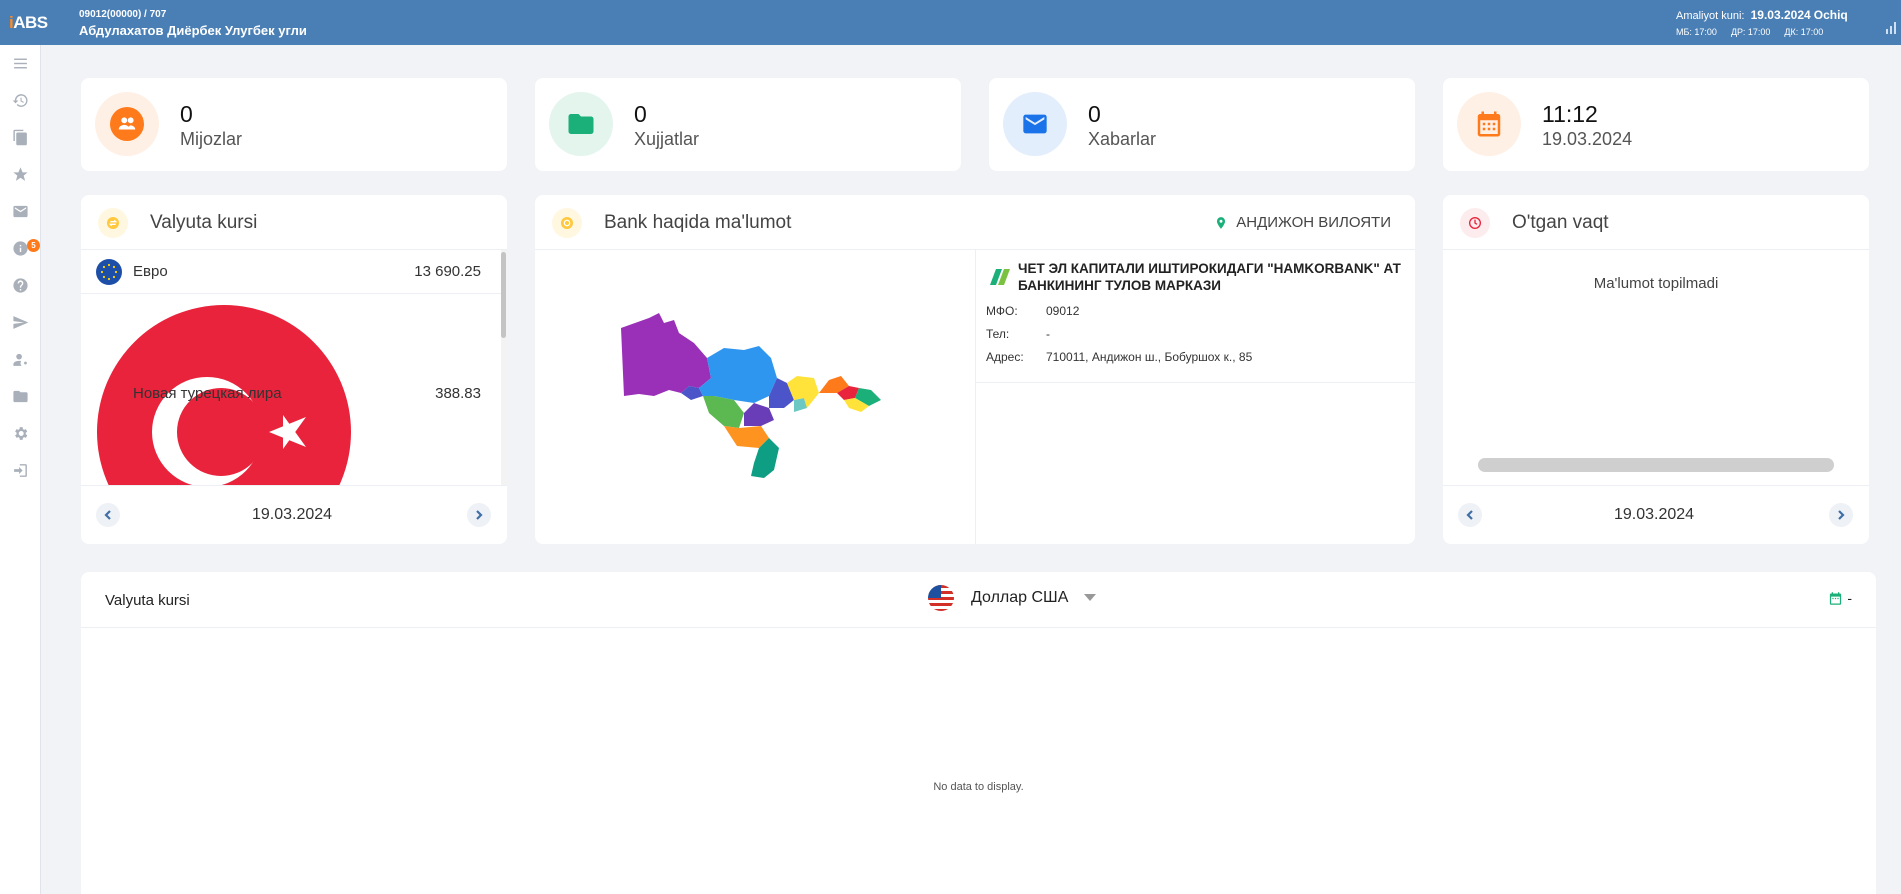  I want to click on address-value: 710011, Андижон ш., Бобуршох к., 85, so click(1149, 357).